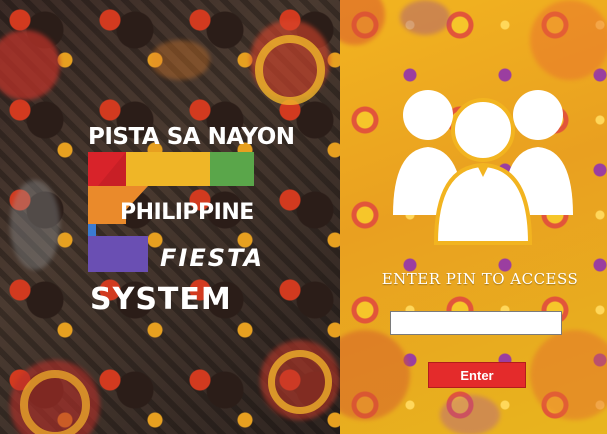  I want to click on users-group-icon, so click(483, 167).